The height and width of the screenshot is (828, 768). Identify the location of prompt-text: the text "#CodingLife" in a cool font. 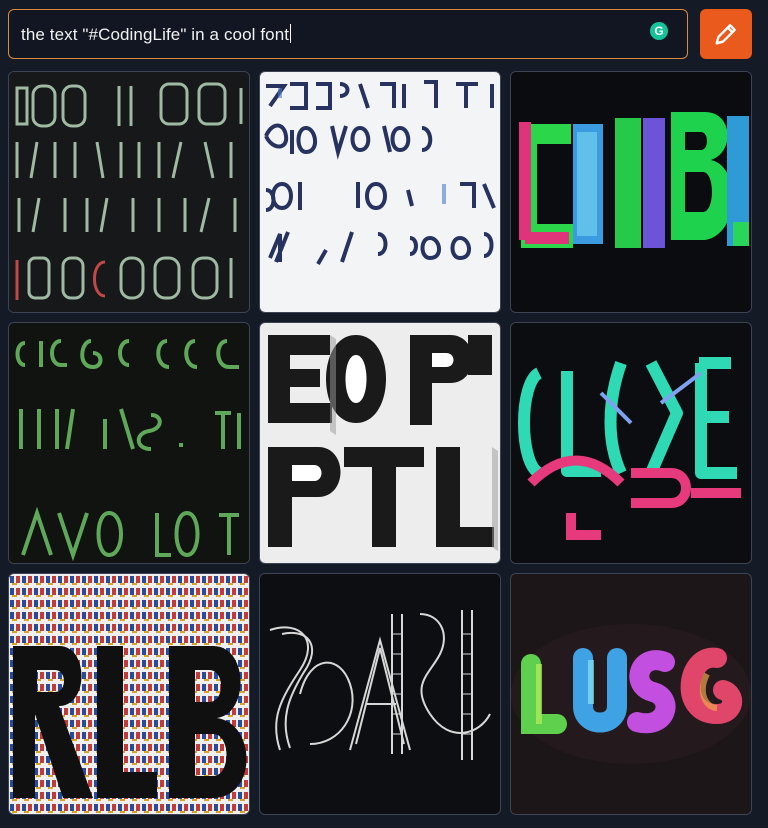
(156, 34).